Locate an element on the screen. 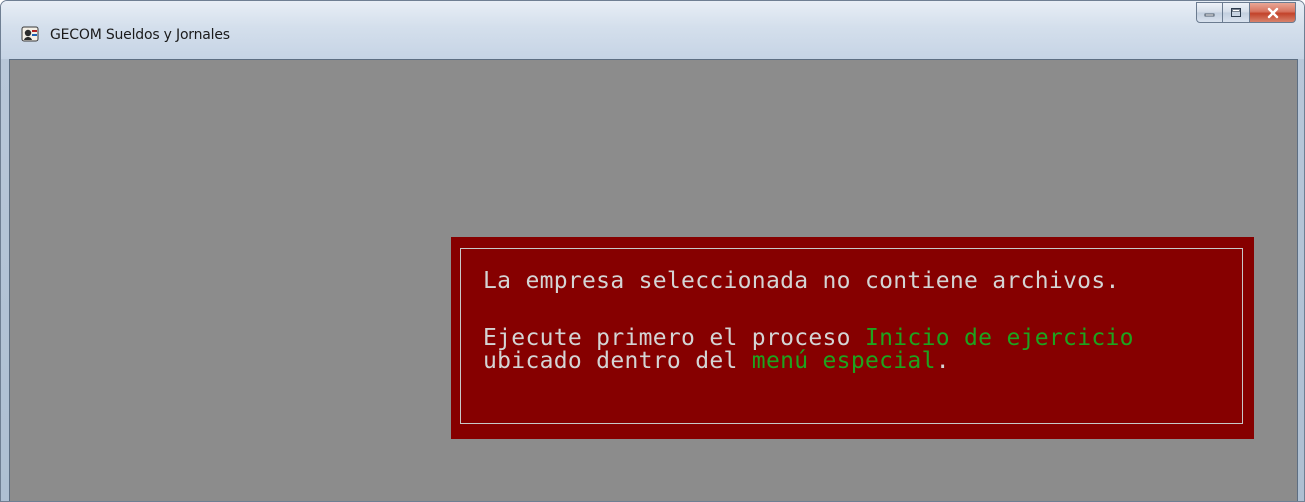  caption-buttons is located at coordinates (1246, 12).